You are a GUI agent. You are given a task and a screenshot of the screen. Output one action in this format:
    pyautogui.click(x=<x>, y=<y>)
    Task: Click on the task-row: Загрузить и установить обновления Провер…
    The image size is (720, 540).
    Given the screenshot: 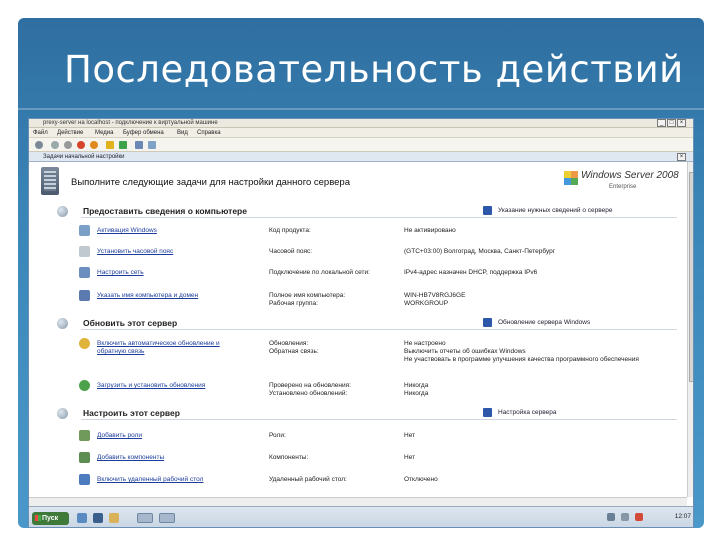 What is the action you would take?
    pyautogui.click(x=379, y=391)
    